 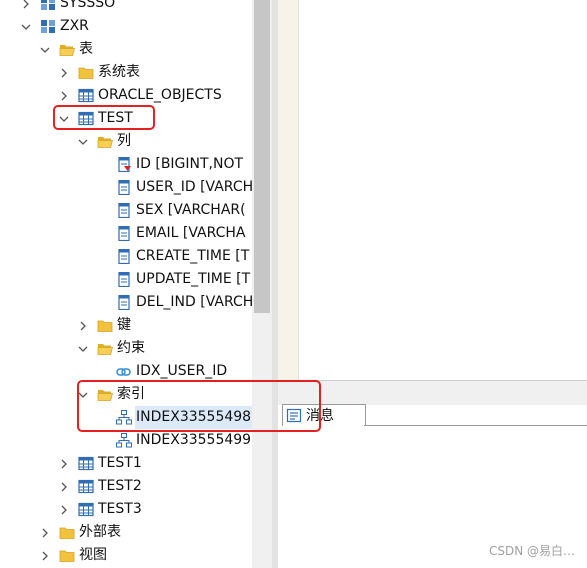 What do you see at coordinates (432, 392) in the screenshot?
I see `panel-divider-strip` at bounding box center [432, 392].